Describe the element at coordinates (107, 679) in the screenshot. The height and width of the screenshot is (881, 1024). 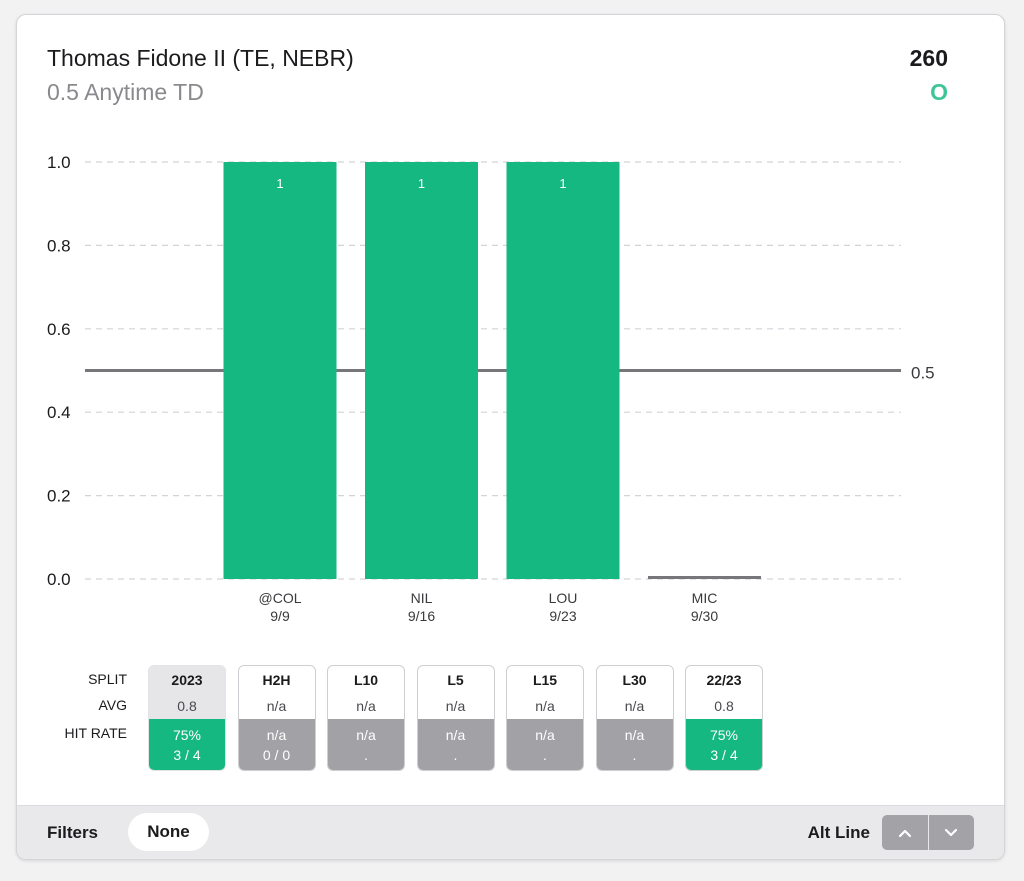
I see `split-label: SPLIT` at that location.